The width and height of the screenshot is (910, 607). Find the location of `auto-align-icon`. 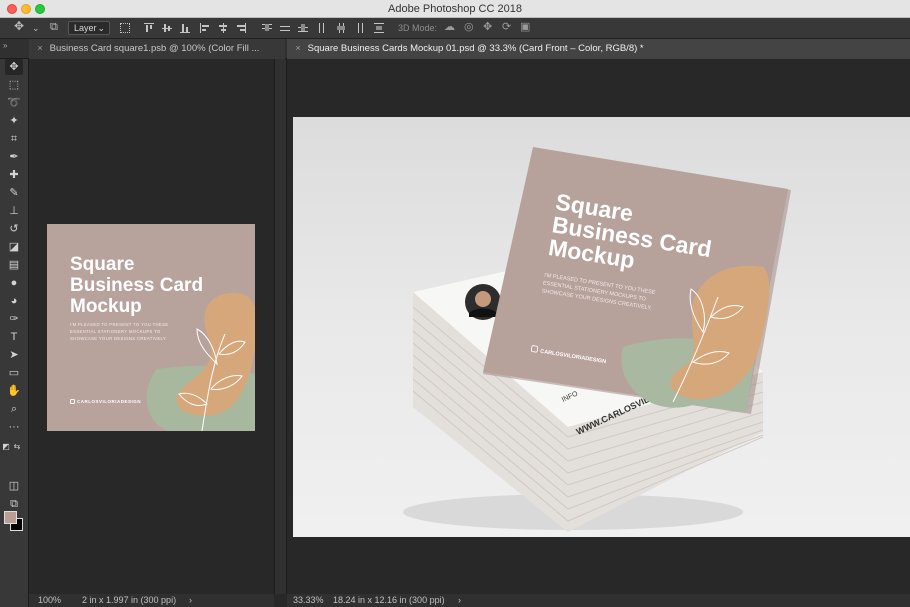

auto-align-icon is located at coordinates (379, 28).